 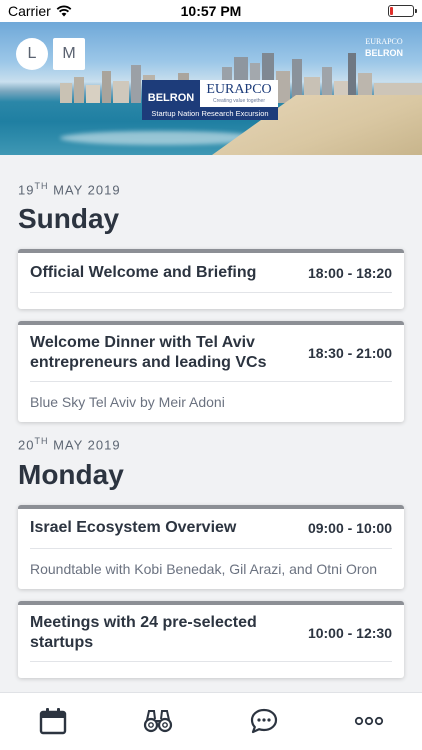 I want to click on day-date: 19TH MAY 2019, so click(x=211, y=189).